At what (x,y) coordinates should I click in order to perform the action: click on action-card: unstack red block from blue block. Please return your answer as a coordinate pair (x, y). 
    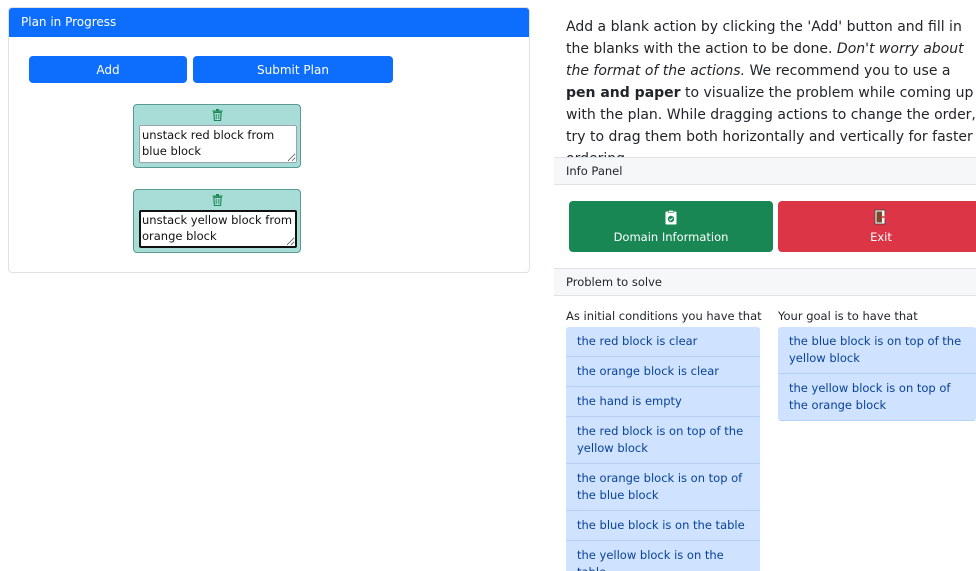
    Looking at the image, I should click on (217, 136).